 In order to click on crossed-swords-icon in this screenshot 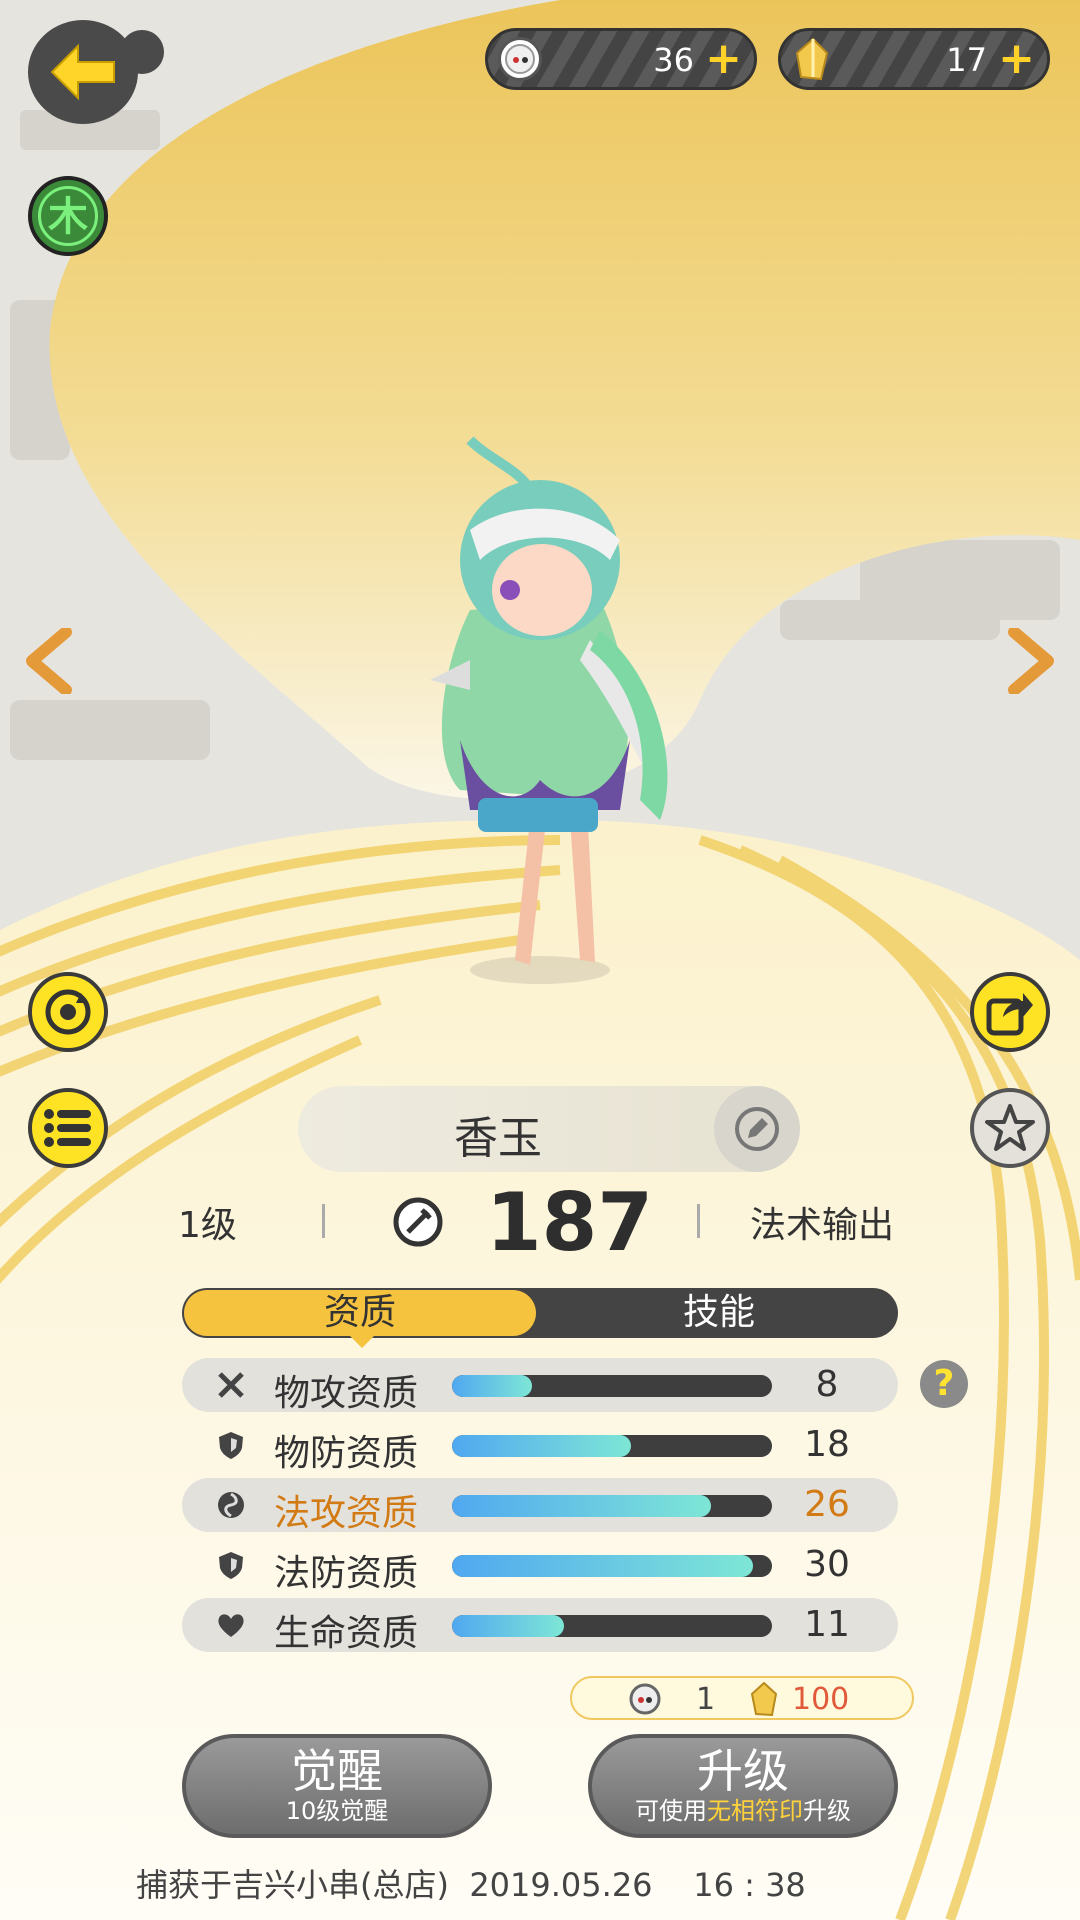, I will do `click(231, 1385)`.